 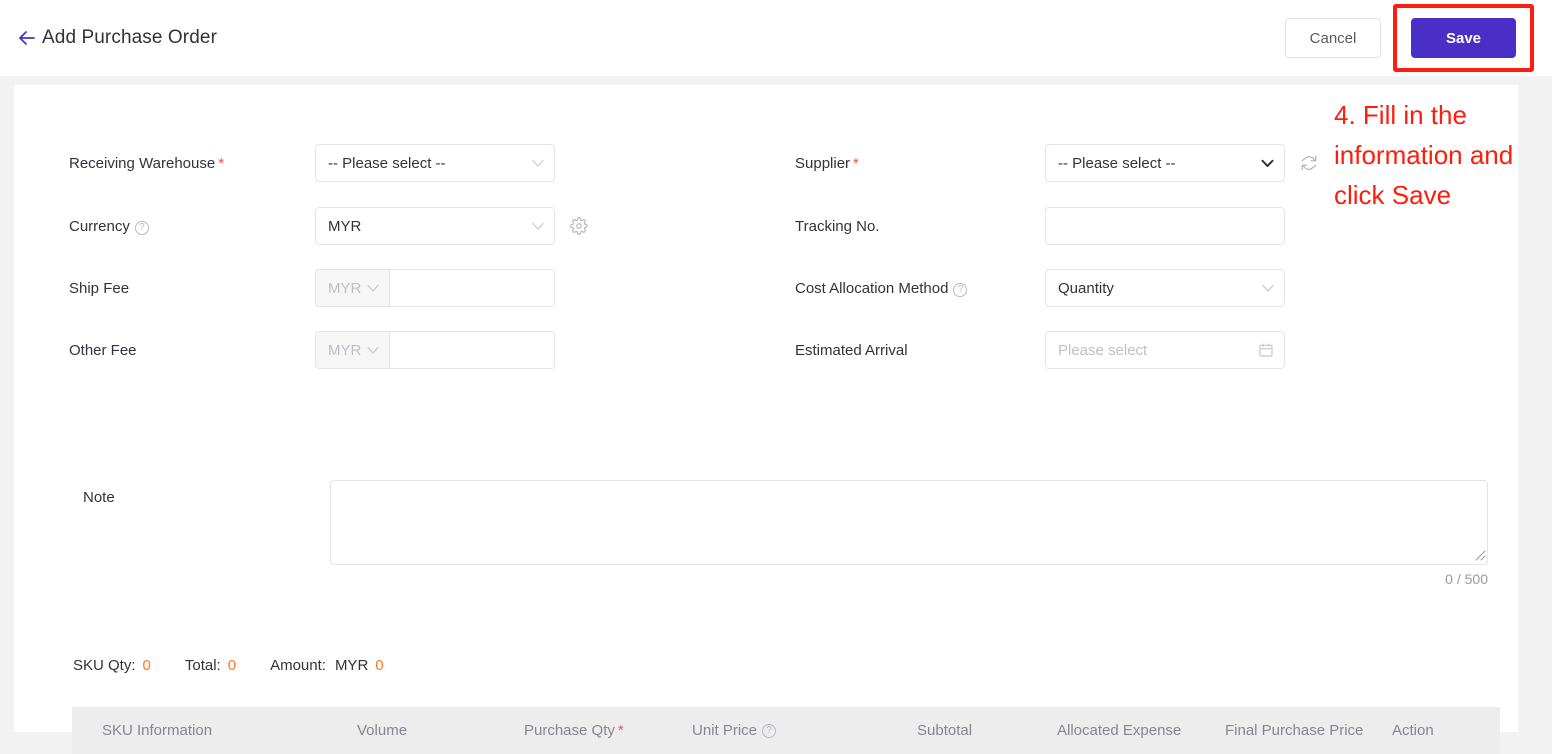 I want to click on refresh-icon, so click(x=1309, y=163).